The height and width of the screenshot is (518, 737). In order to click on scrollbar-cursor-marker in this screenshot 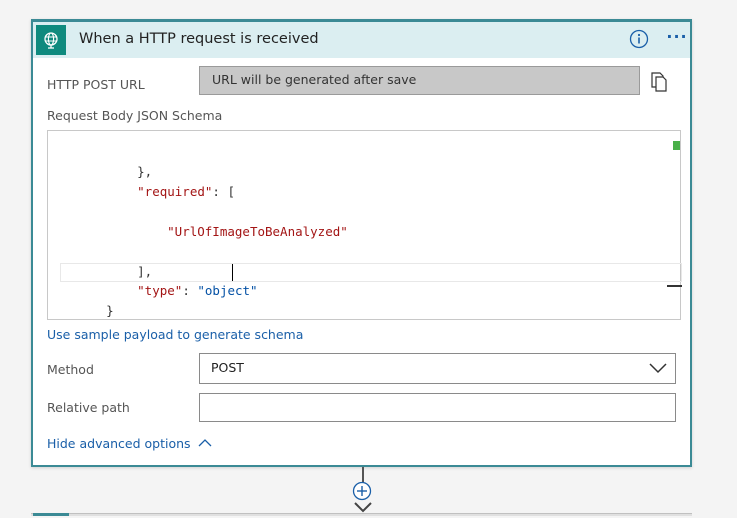, I will do `click(674, 286)`.